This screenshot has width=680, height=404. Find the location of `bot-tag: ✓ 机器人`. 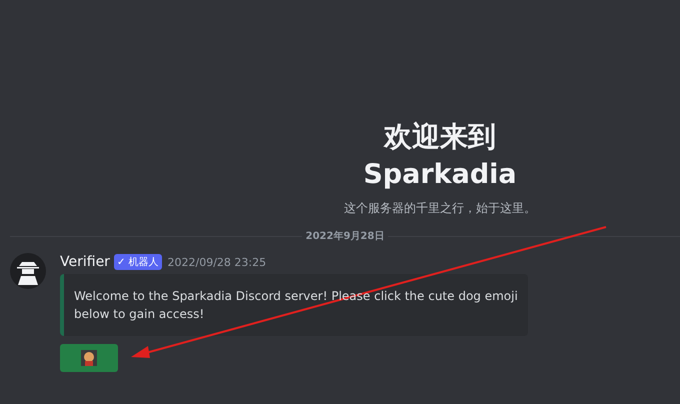

bot-tag: ✓ 机器人 is located at coordinates (138, 262).